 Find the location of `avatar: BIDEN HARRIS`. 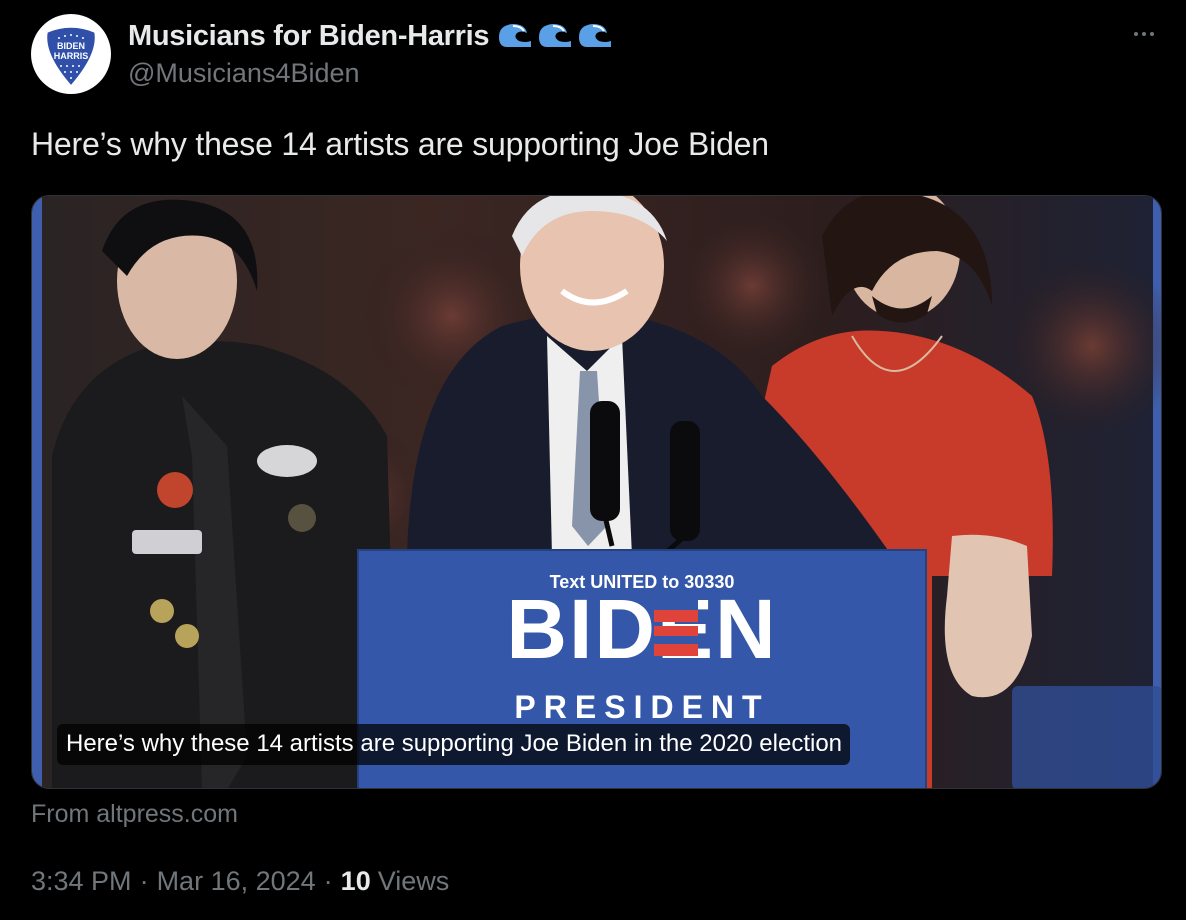

avatar: BIDEN HARRIS is located at coordinates (71, 54).